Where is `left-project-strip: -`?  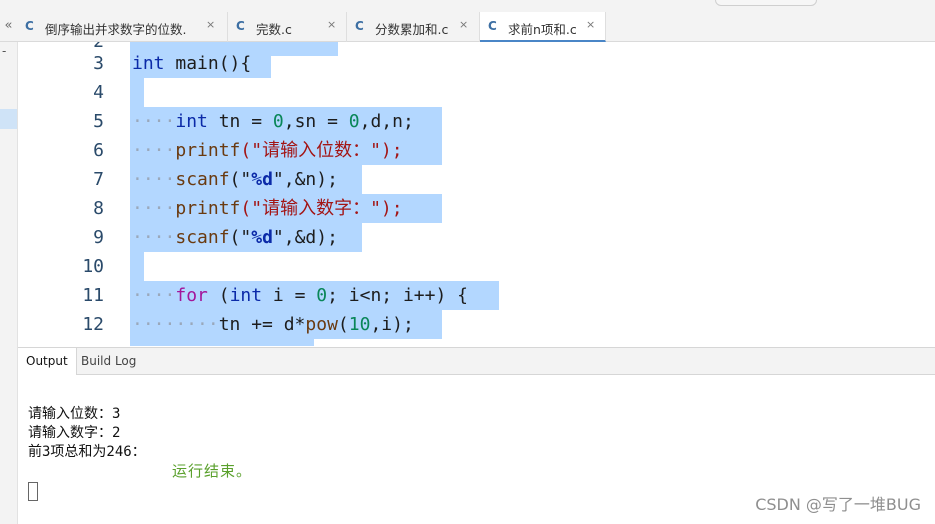
left-project-strip: - is located at coordinates (9, 194).